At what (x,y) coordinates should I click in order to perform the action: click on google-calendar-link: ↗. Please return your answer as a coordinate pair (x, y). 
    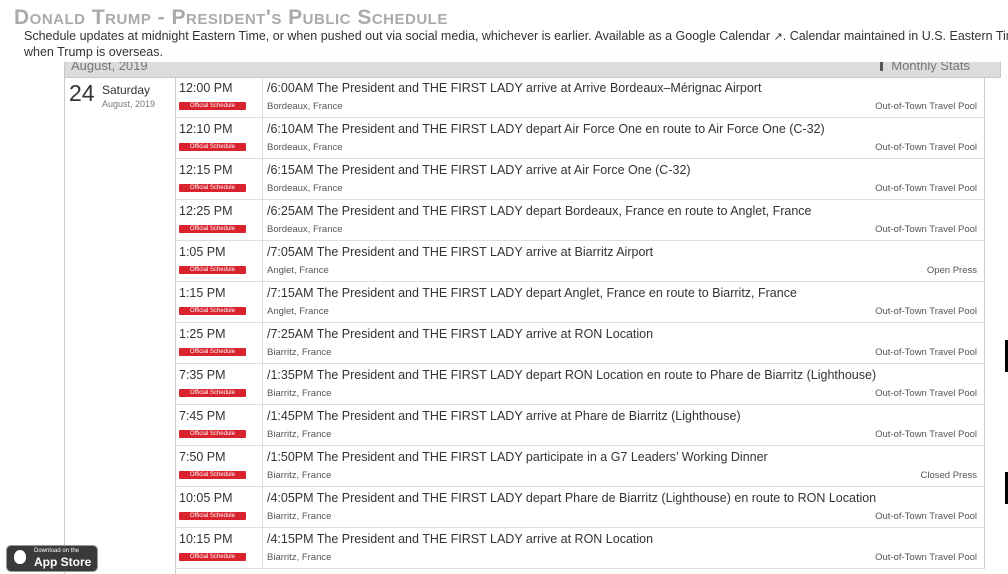
    Looking at the image, I should click on (778, 36).